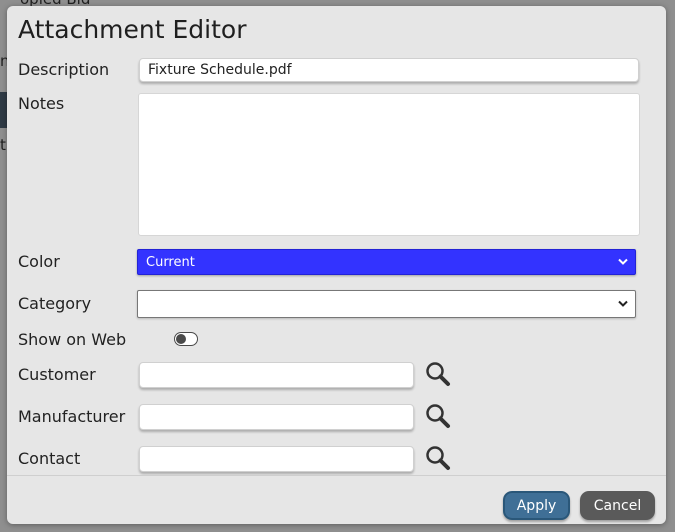  I want to click on notes-label: Notes, so click(41, 103).